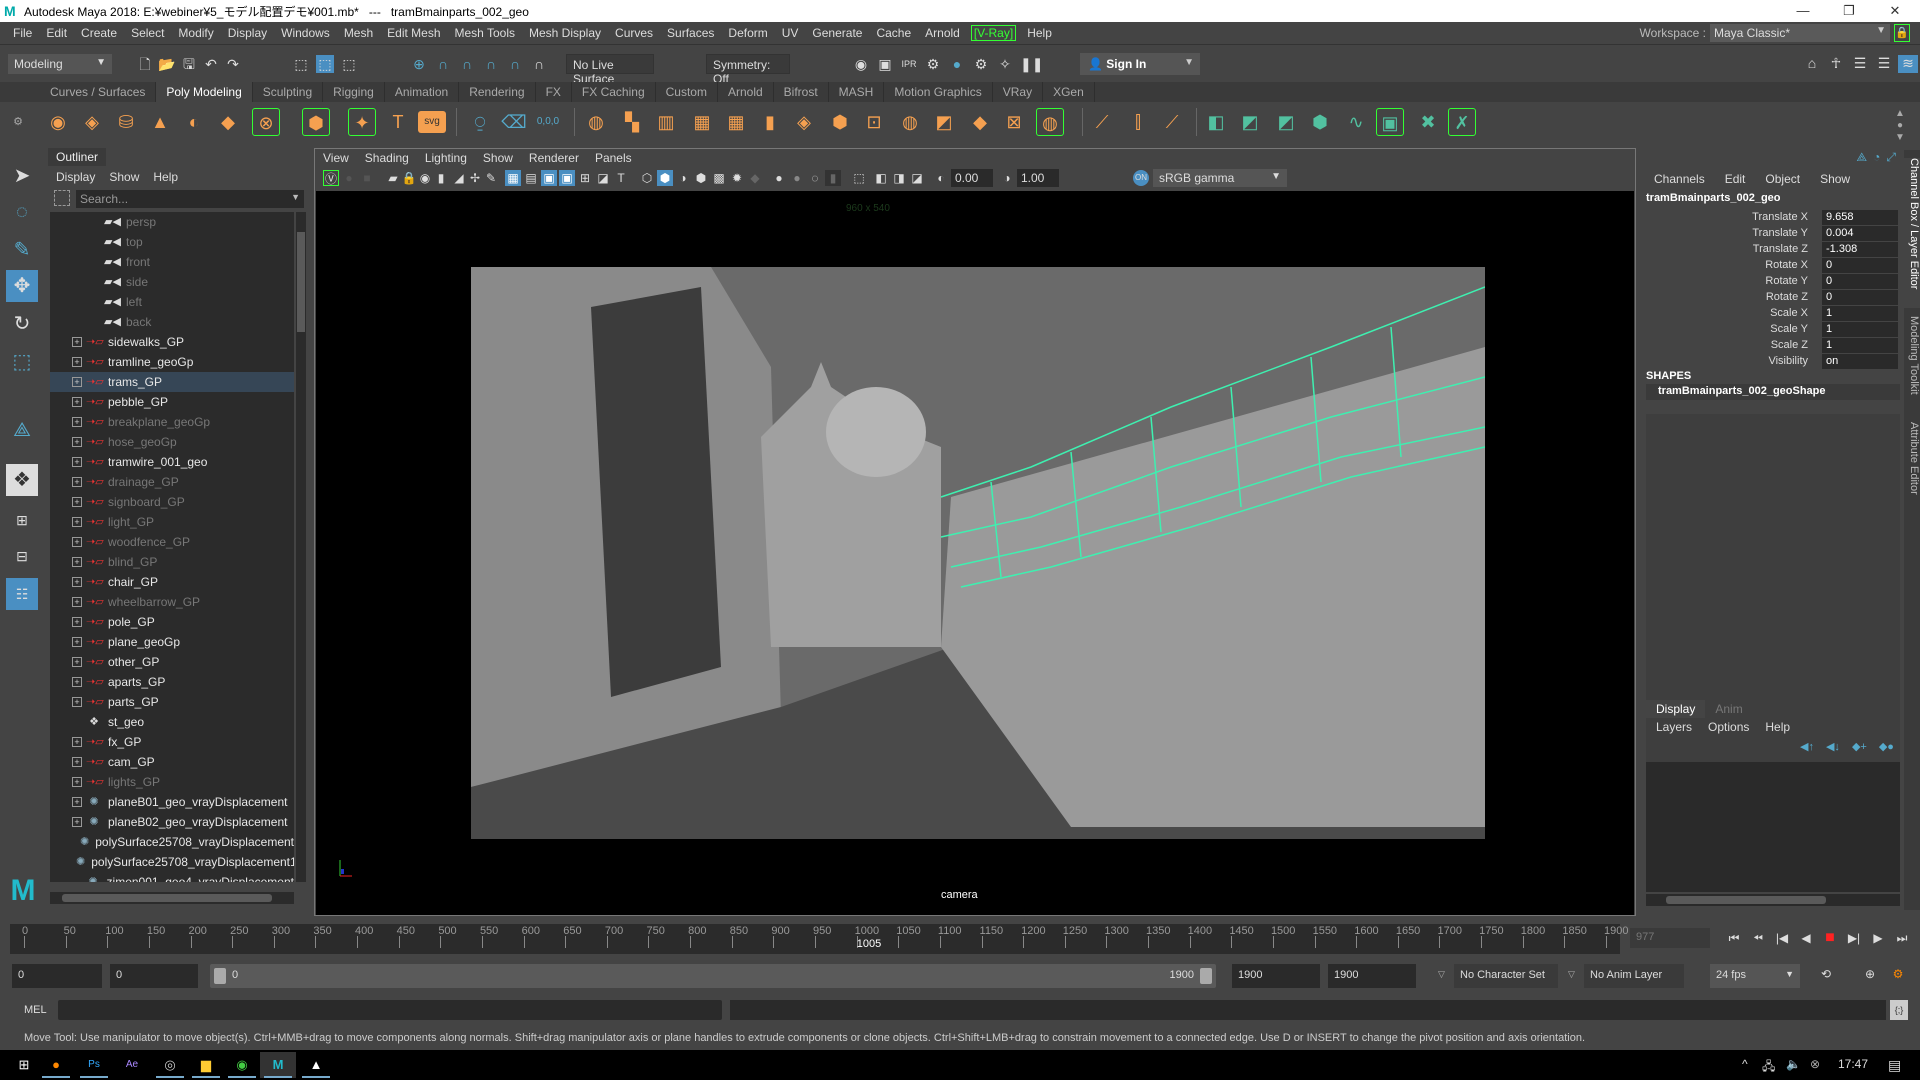 The image size is (1920, 1080). I want to click on channel-name: Rotate Z, so click(1787, 297).